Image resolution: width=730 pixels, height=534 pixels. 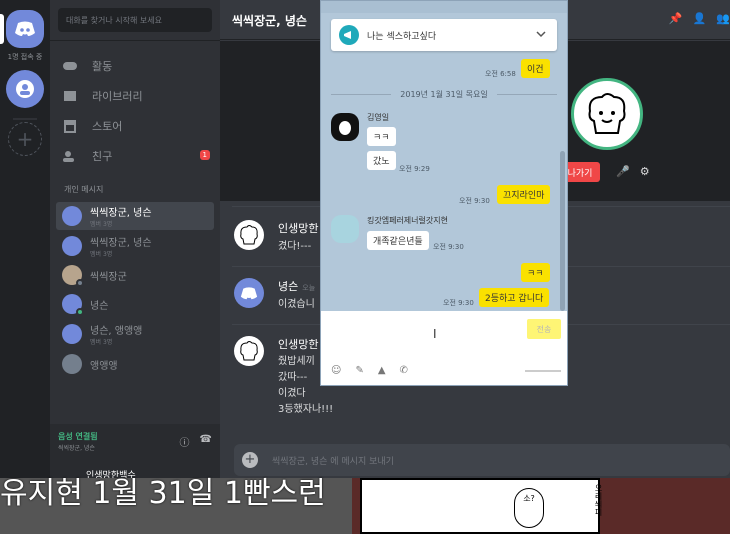 What do you see at coordinates (204, 155) in the screenshot?
I see `friends-badge: 1` at bounding box center [204, 155].